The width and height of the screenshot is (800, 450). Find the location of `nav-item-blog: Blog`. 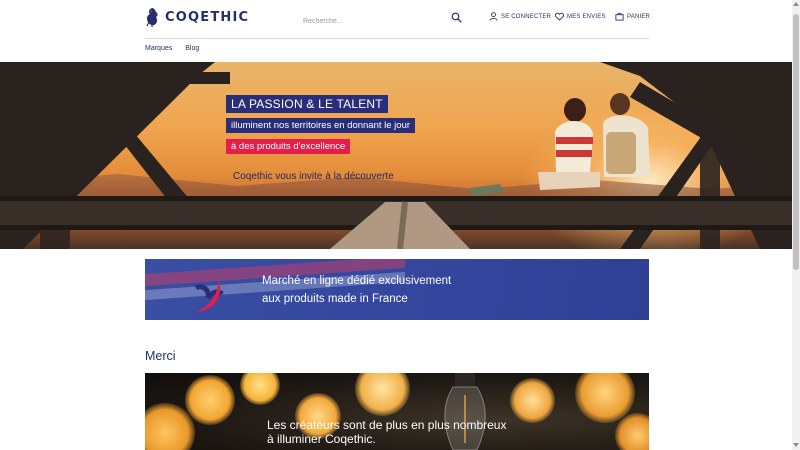

nav-item-blog: Blog is located at coordinates (192, 48).